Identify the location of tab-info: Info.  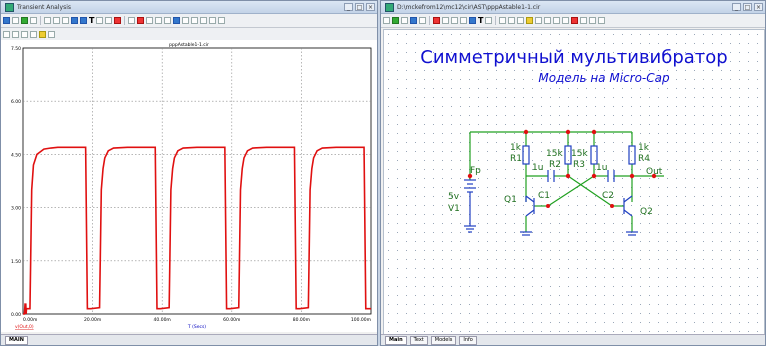
(468, 340).